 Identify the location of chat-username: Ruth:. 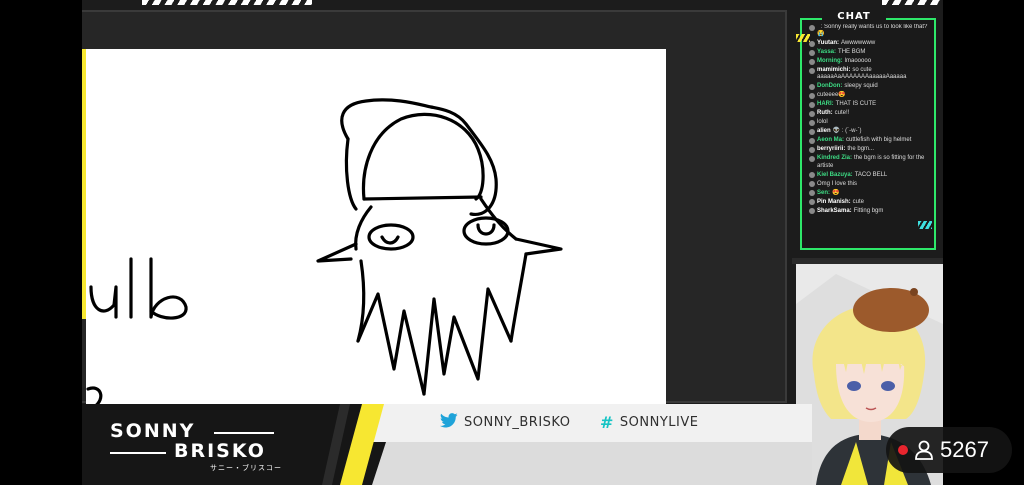
(825, 113).